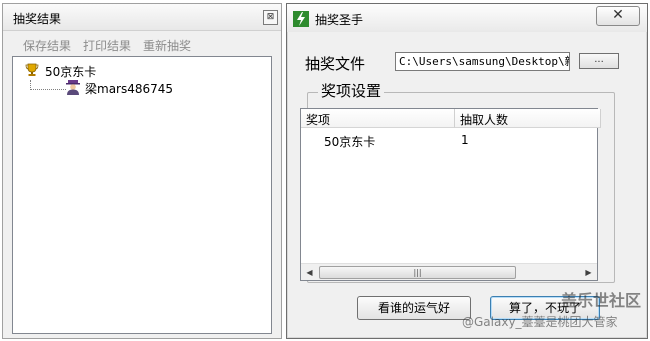 Image resolution: width=650 pixels, height=341 pixels. What do you see at coordinates (465, 140) in the screenshot?
I see `cell-count: 1` at bounding box center [465, 140].